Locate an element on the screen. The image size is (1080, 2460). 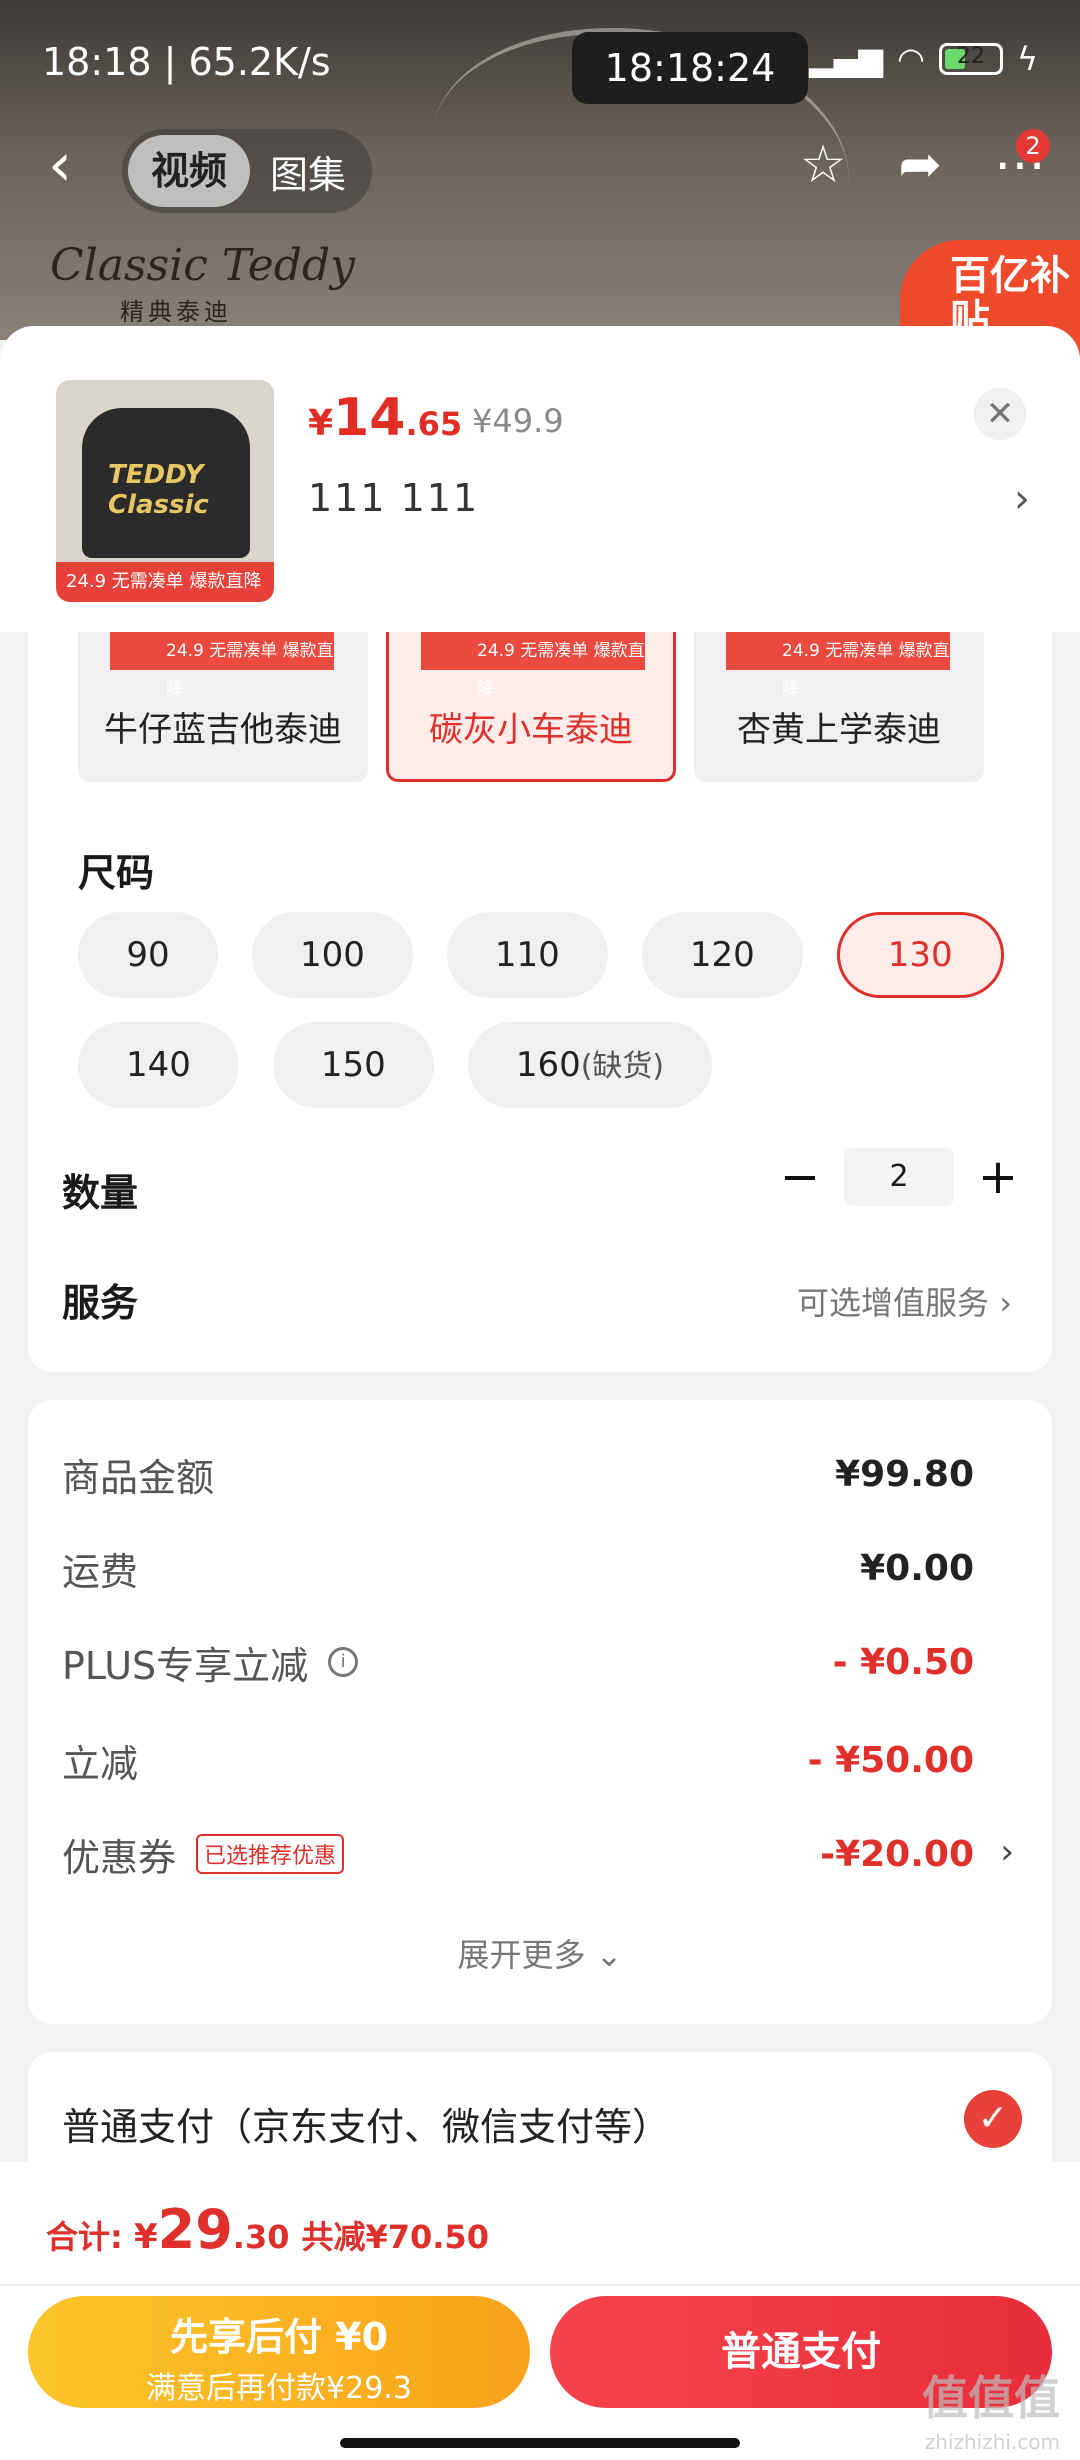
checkmark-icon: ✓ is located at coordinates (993, 2119).